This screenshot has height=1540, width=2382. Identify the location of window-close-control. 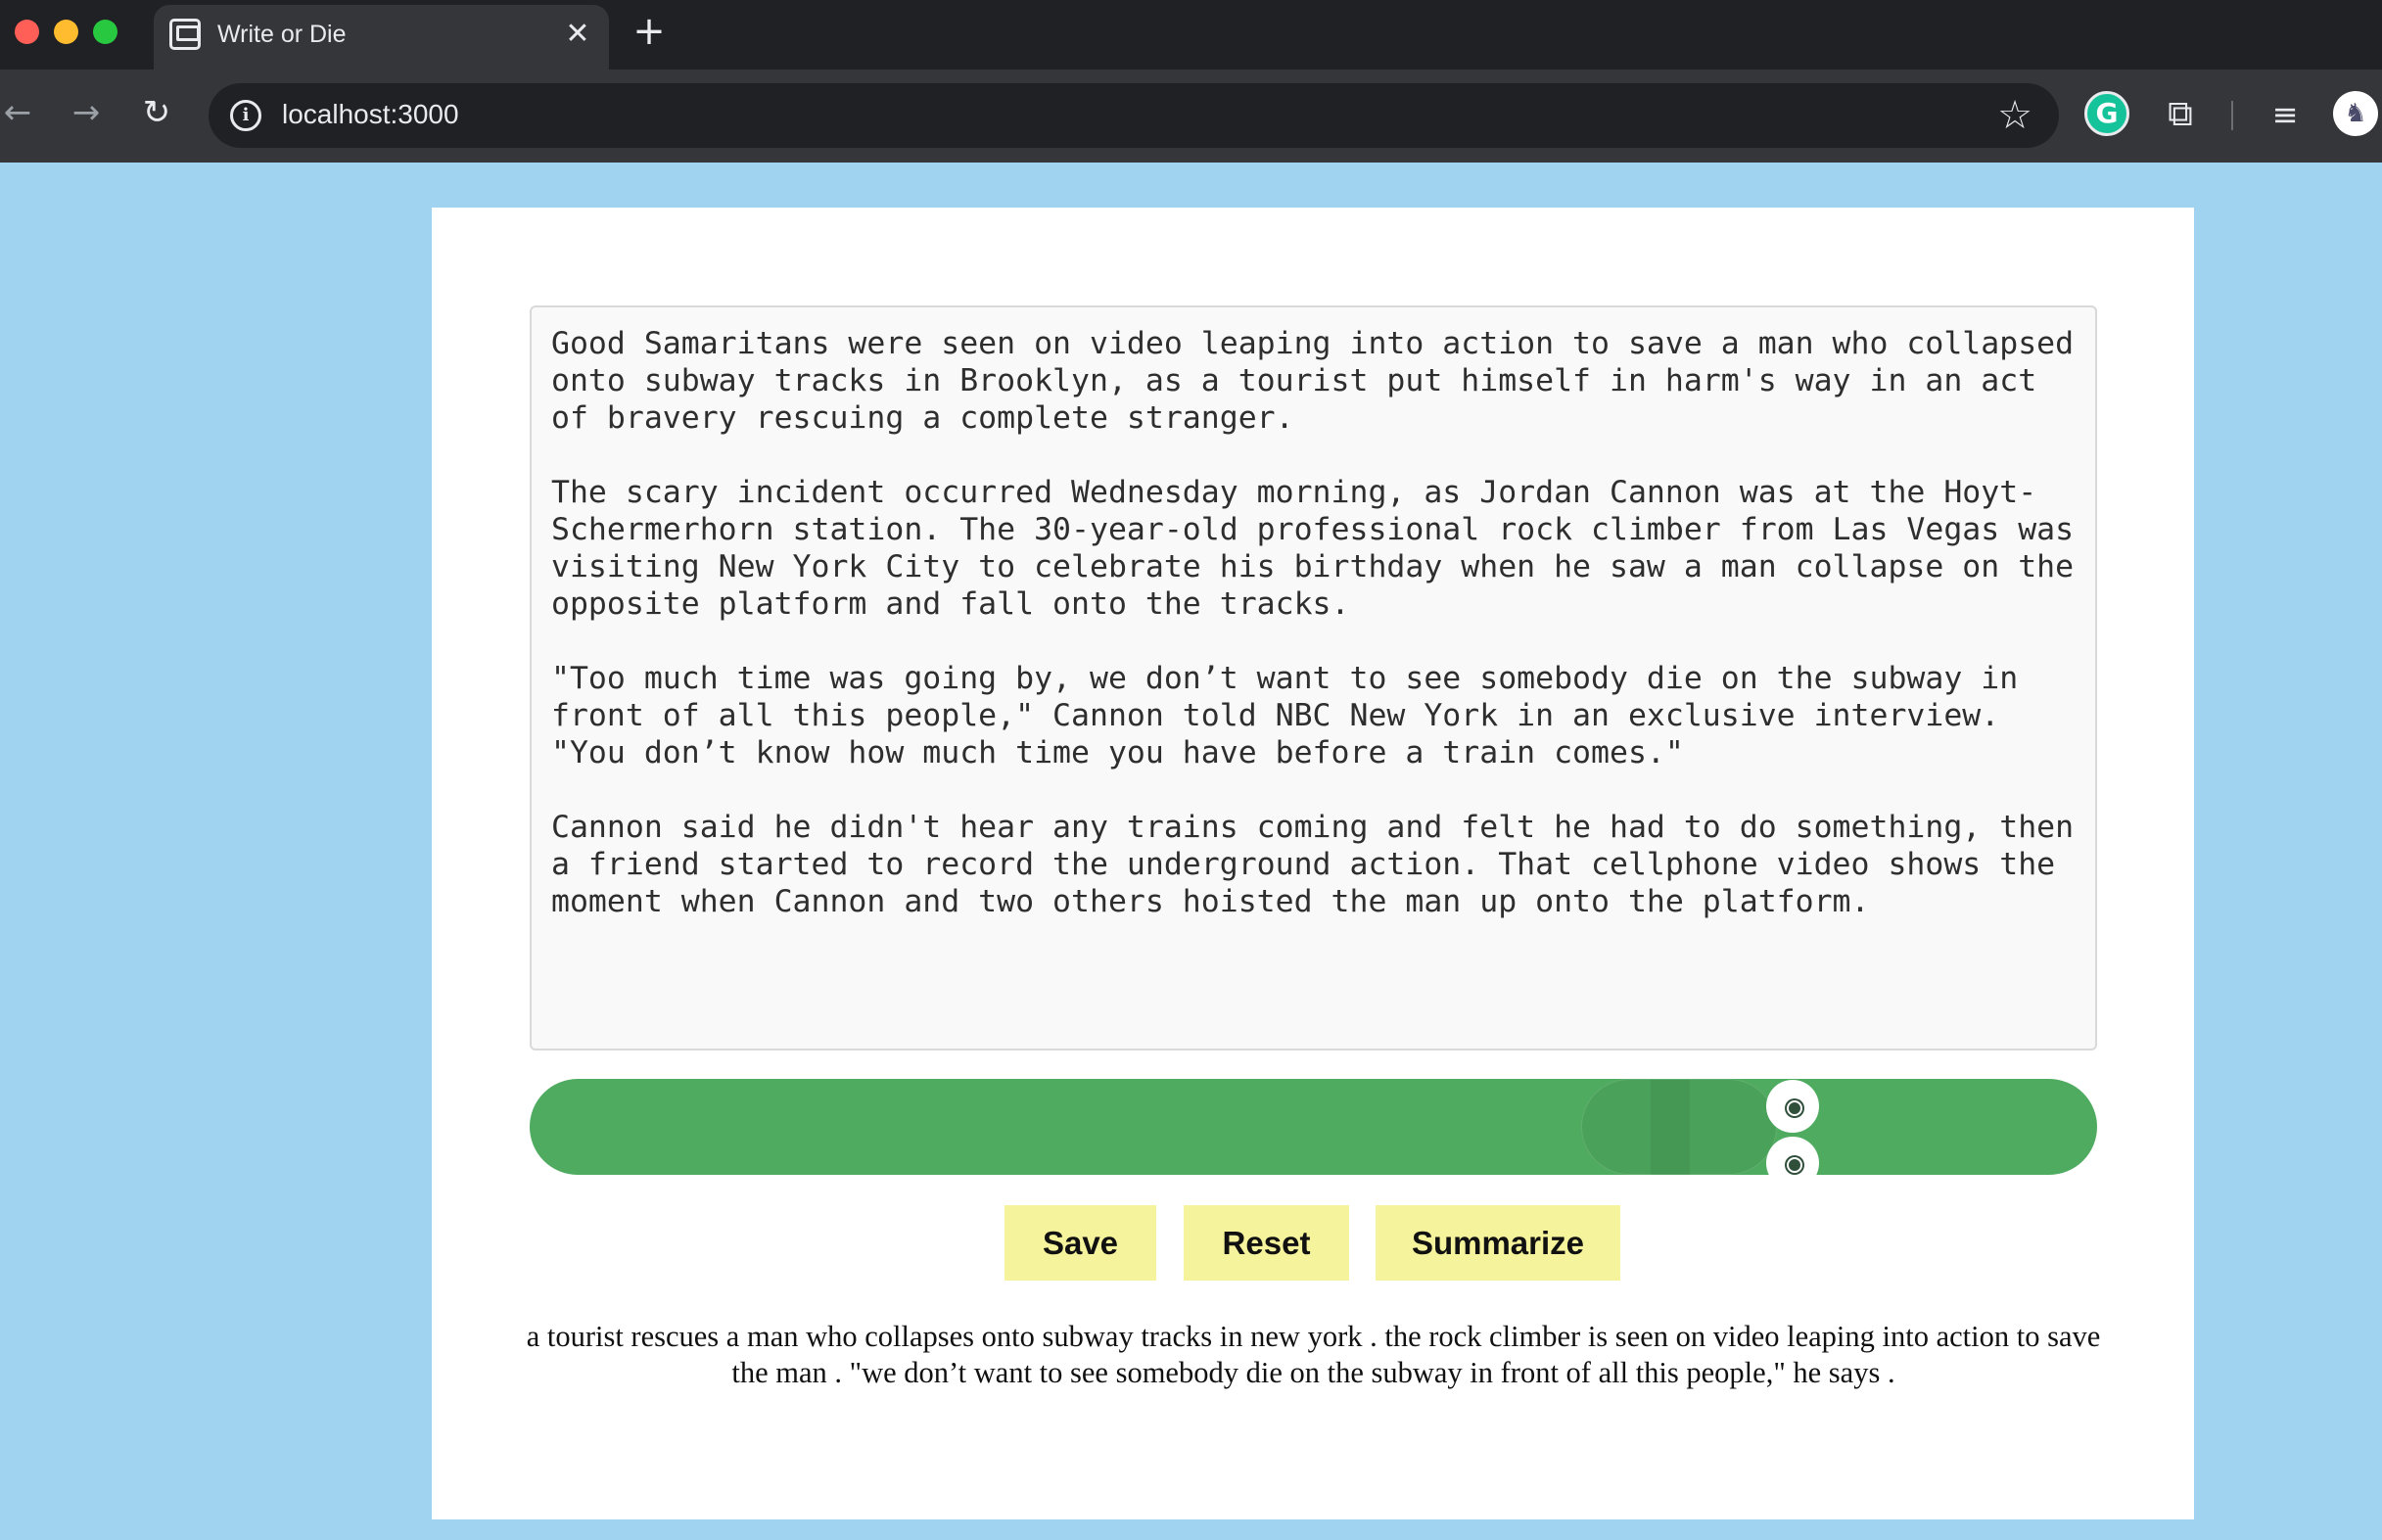
(27, 32).